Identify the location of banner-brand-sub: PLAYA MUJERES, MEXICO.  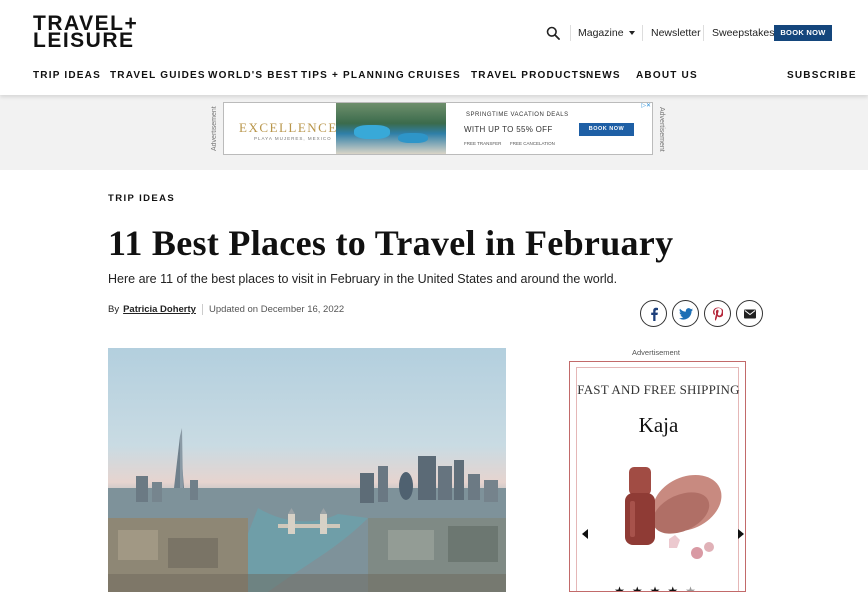
(293, 138).